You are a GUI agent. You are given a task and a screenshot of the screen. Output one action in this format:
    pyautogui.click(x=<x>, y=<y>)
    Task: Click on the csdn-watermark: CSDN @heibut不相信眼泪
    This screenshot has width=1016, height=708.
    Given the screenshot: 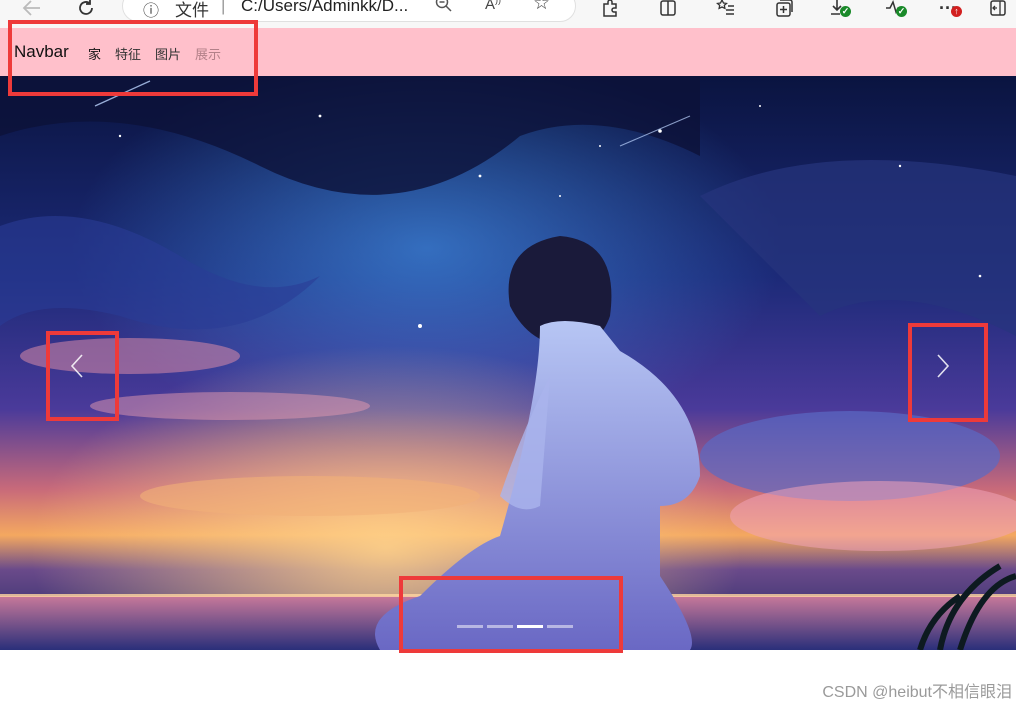 What is the action you would take?
    pyautogui.click(x=917, y=692)
    